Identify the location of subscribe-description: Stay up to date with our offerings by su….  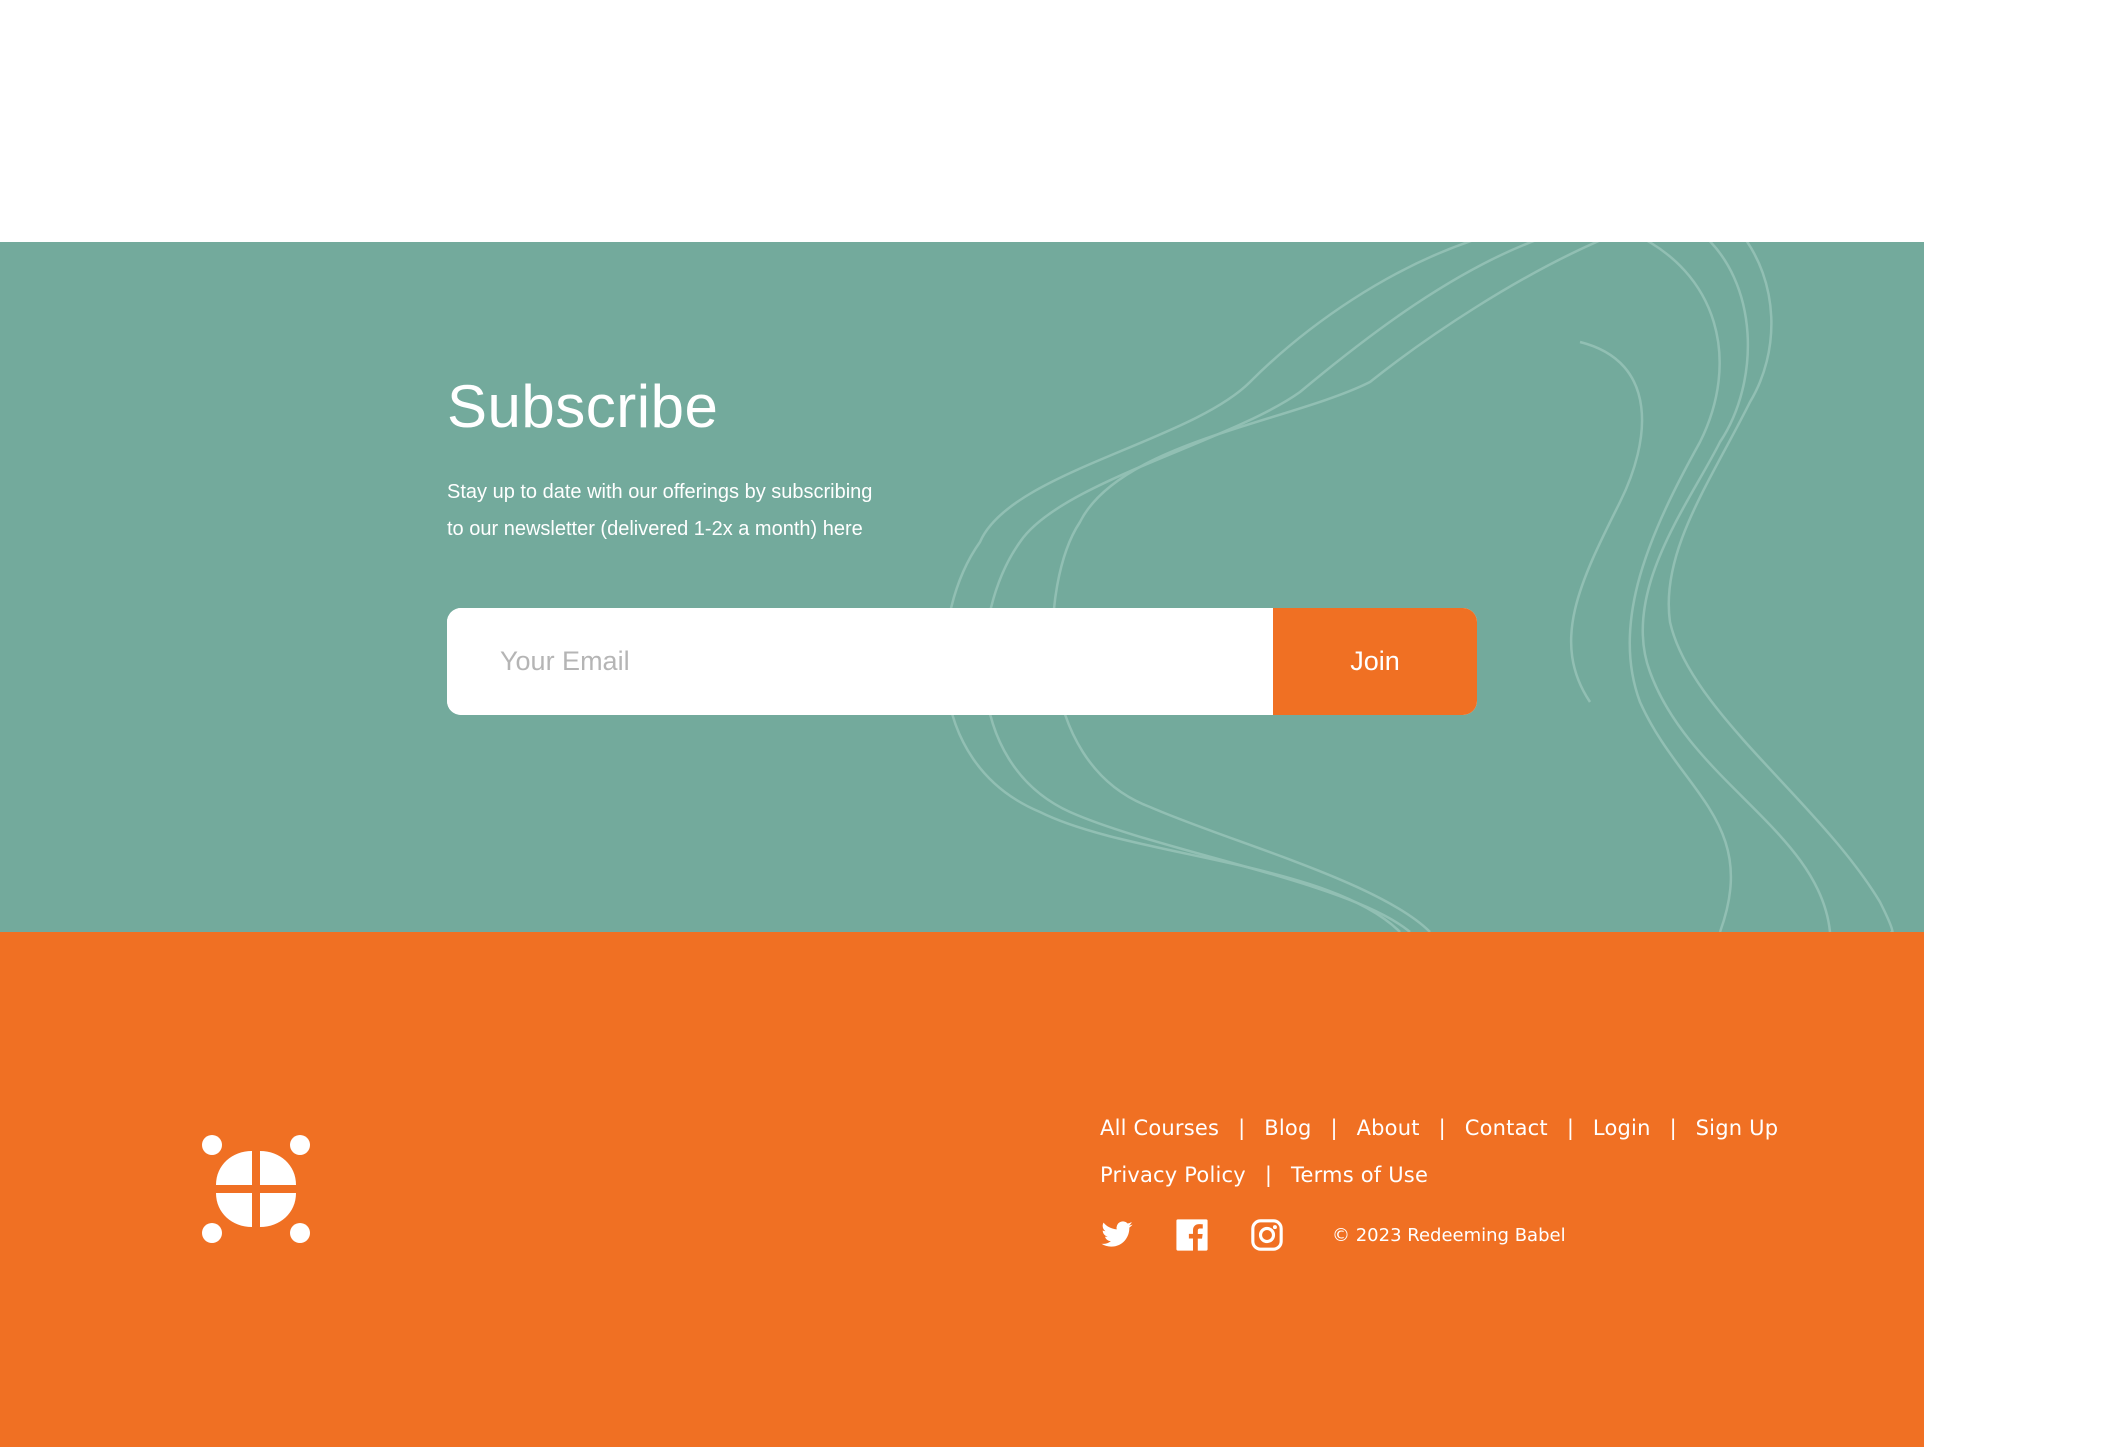
(707, 511).